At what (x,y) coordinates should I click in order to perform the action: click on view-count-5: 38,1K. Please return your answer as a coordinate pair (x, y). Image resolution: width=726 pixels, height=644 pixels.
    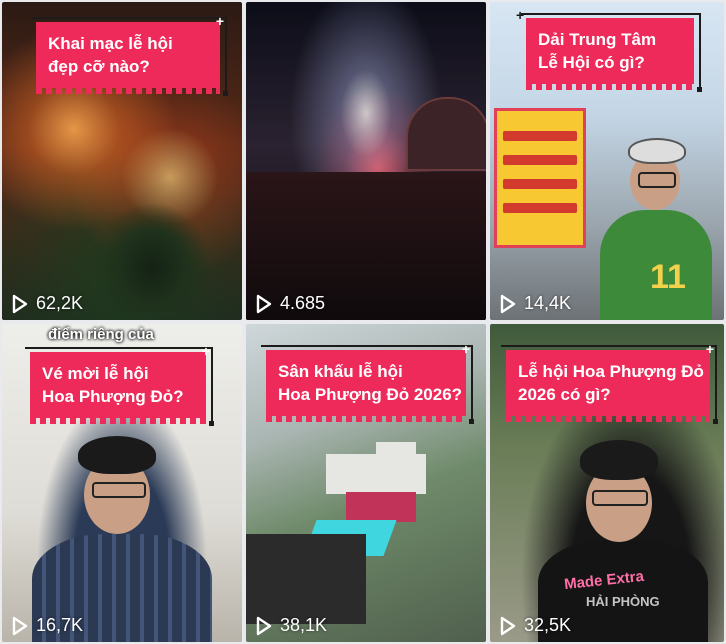
    Looking at the image, I should click on (291, 625).